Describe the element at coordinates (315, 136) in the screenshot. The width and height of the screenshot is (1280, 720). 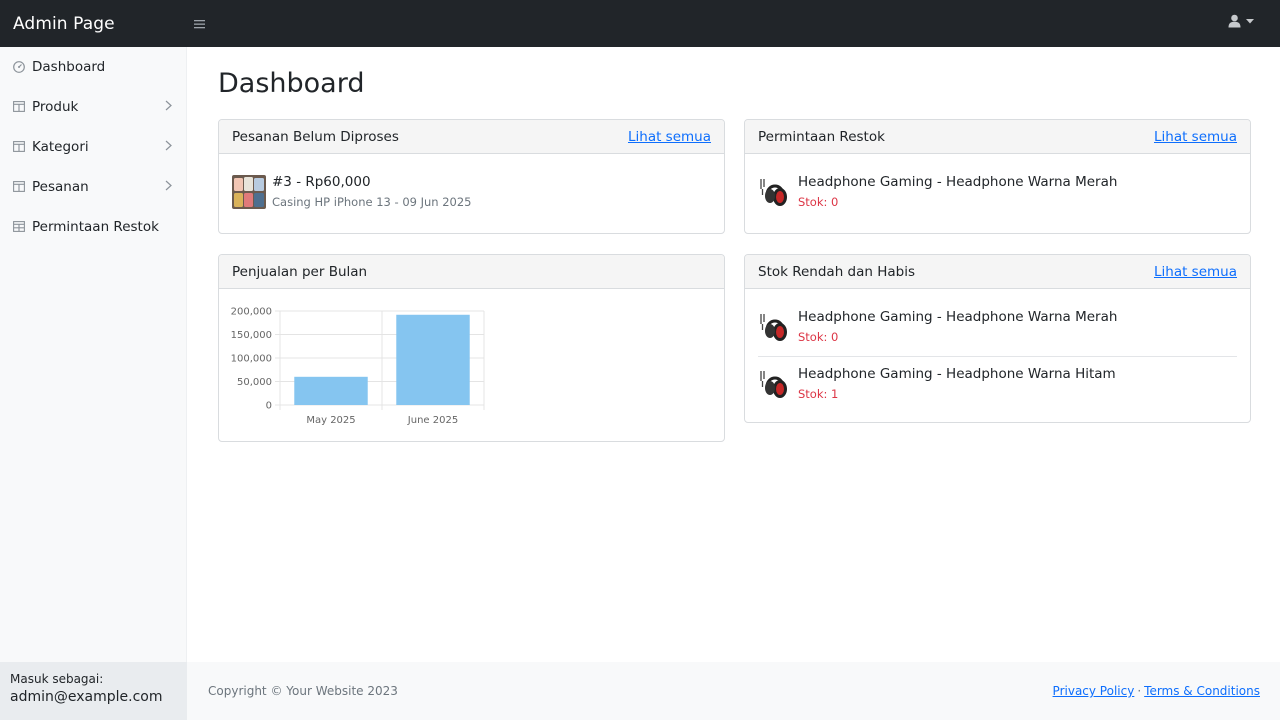
I see `card-title: Pesanan Belum Diproses` at that location.